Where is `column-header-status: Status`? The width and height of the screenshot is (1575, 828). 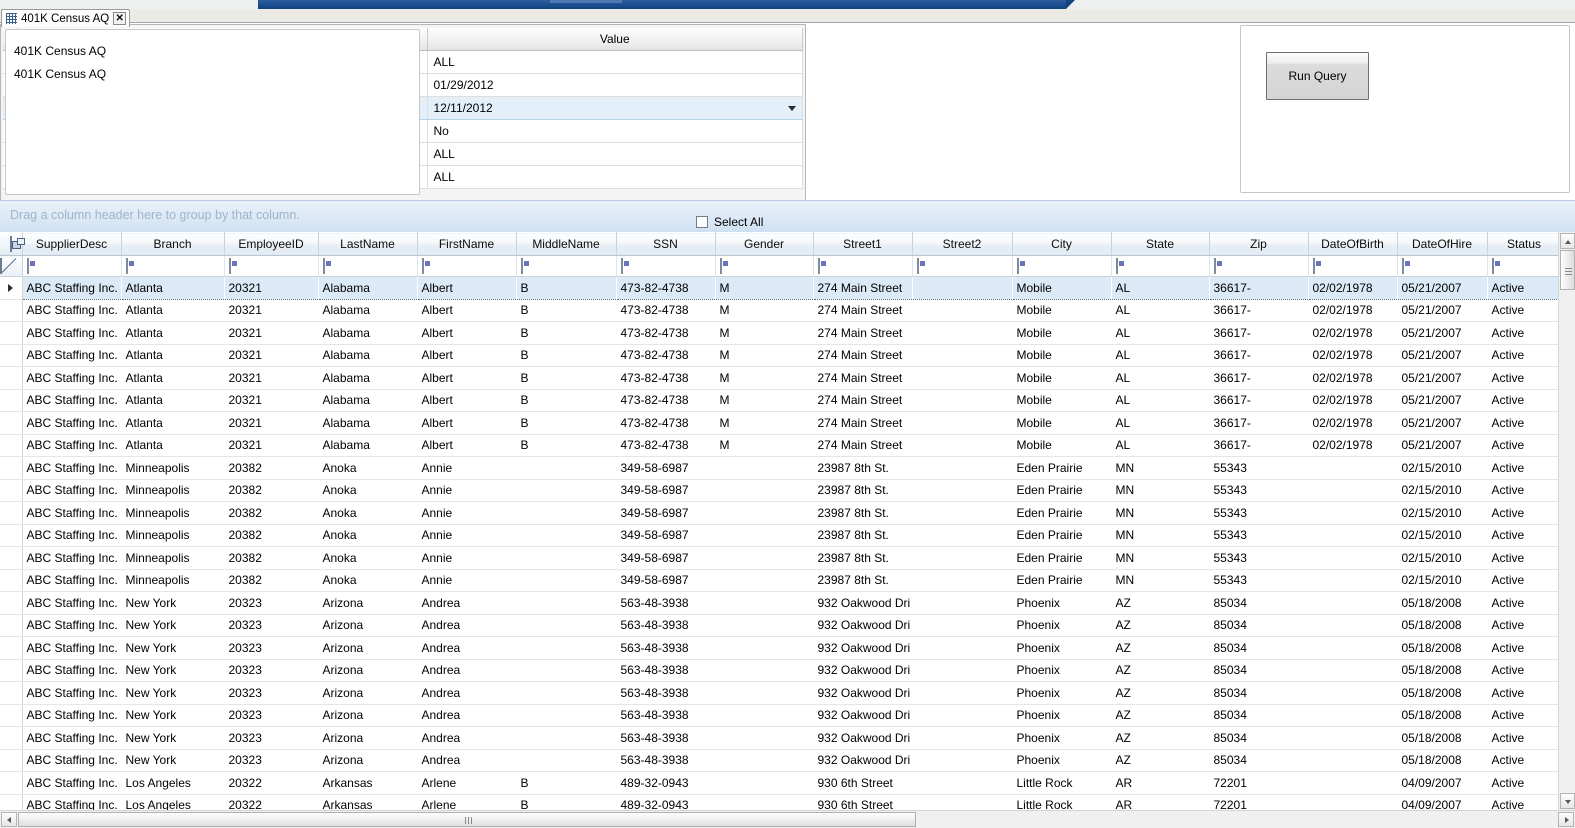
column-header-status: Status is located at coordinates (1524, 244).